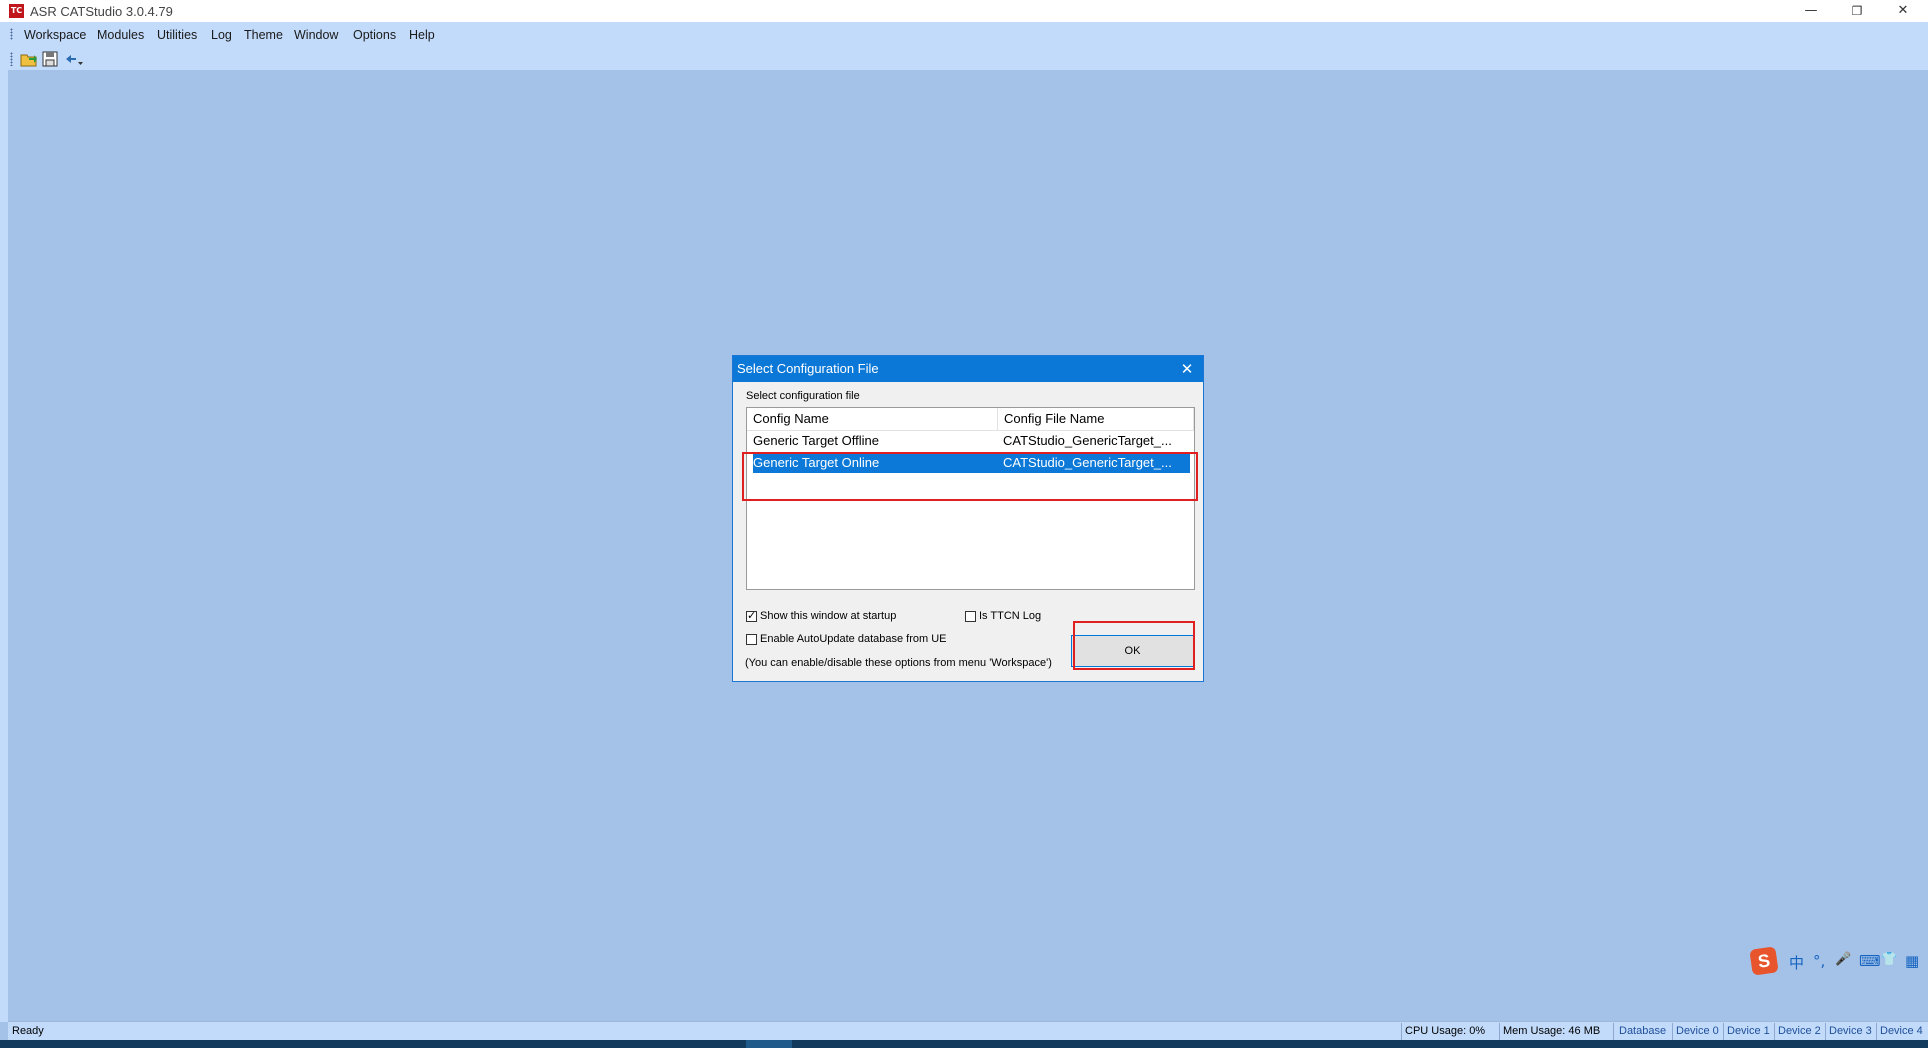 The height and width of the screenshot is (1048, 1928). Describe the element at coordinates (1697, 1031) in the screenshot. I see `status-device-0: Device 0` at that location.